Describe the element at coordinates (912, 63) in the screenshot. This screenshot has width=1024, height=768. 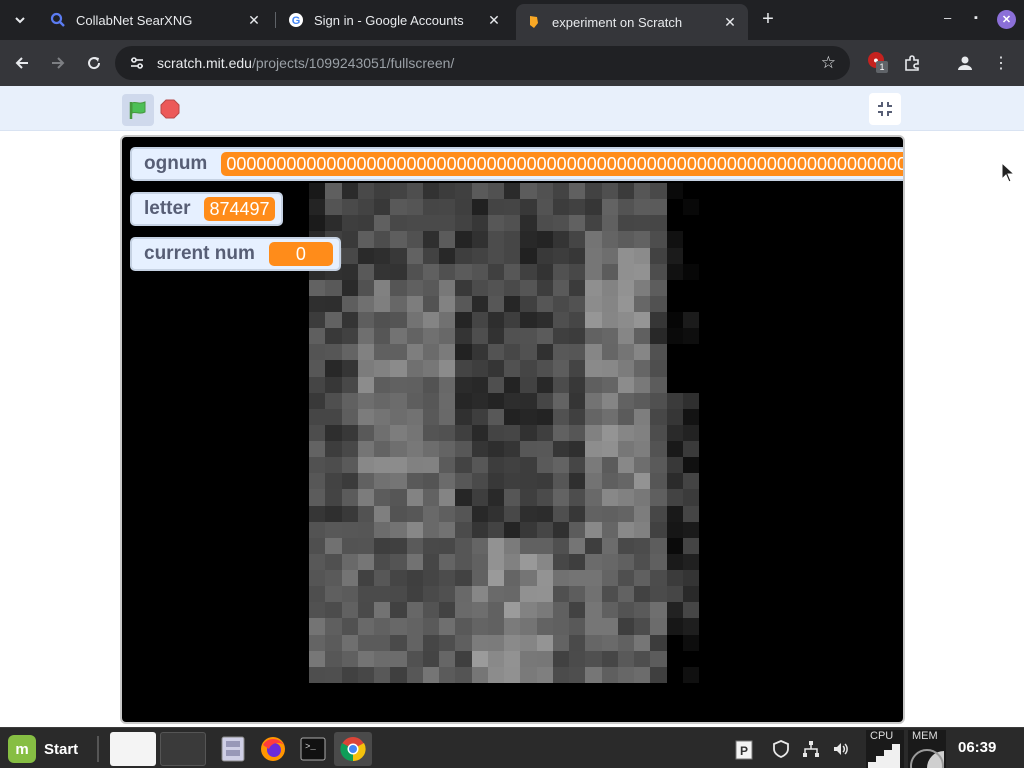
I see `extensions-puzzle-icon` at that location.